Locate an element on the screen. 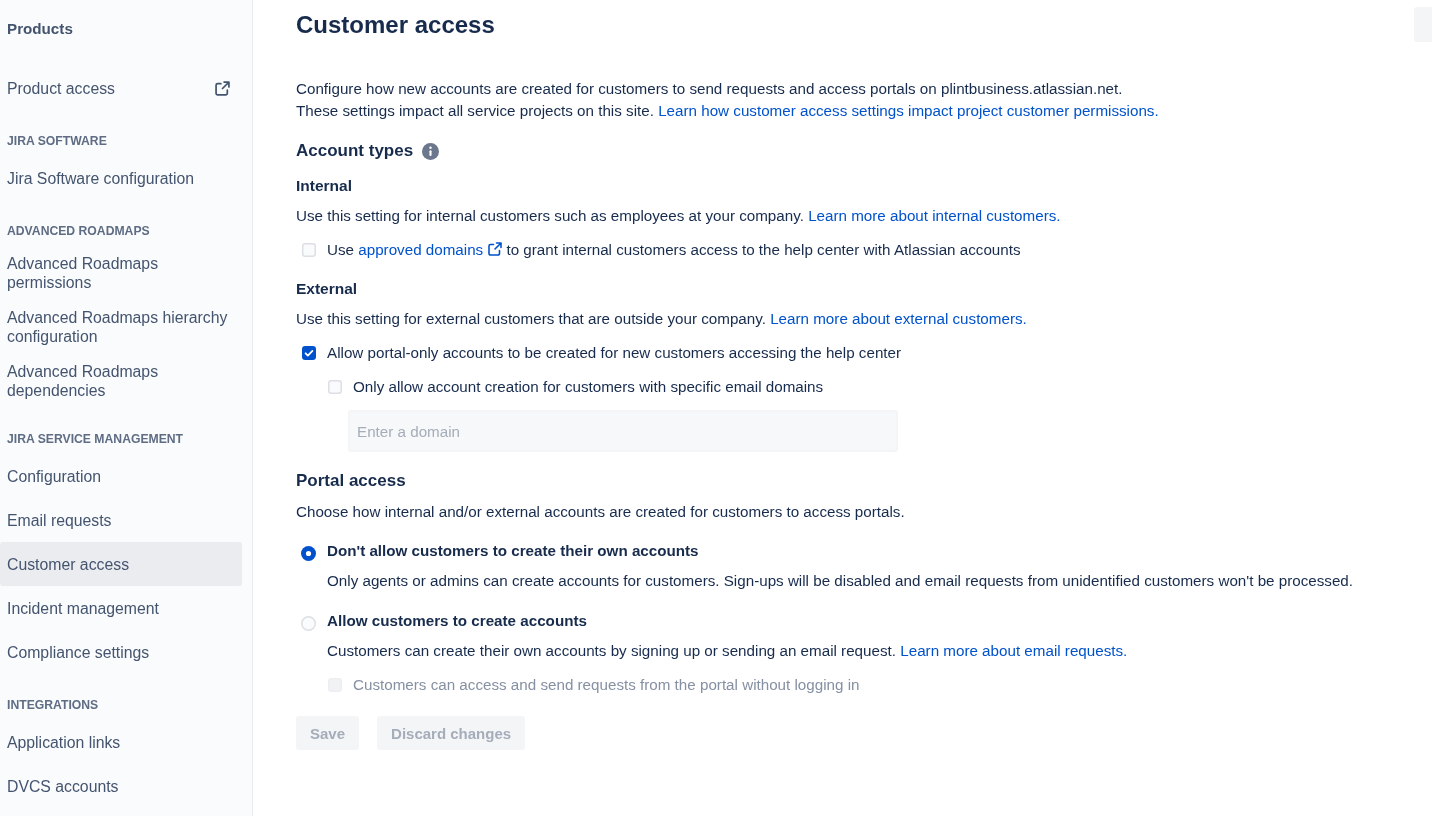  intro-text: These settings impact all service projects on this site. Learn how customer access settings impact project customer permissions. is located at coordinates (728, 111).